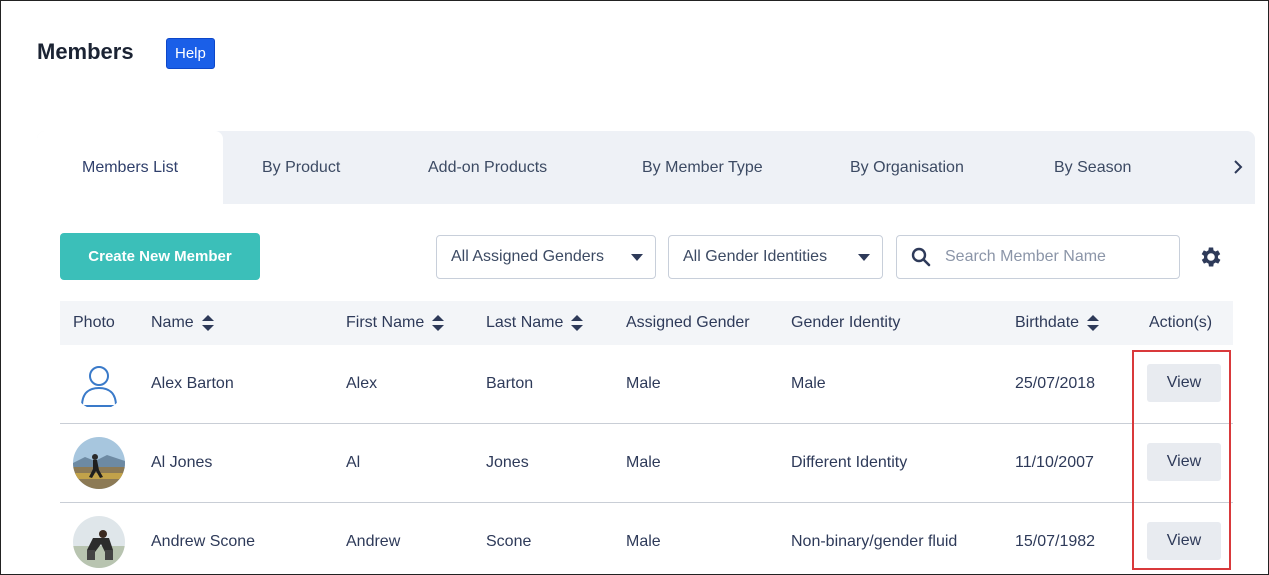  Describe the element at coordinates (527, 256) in the screenshot. I see `assigned-gender-select-value: All Assigned Genders` at that location.